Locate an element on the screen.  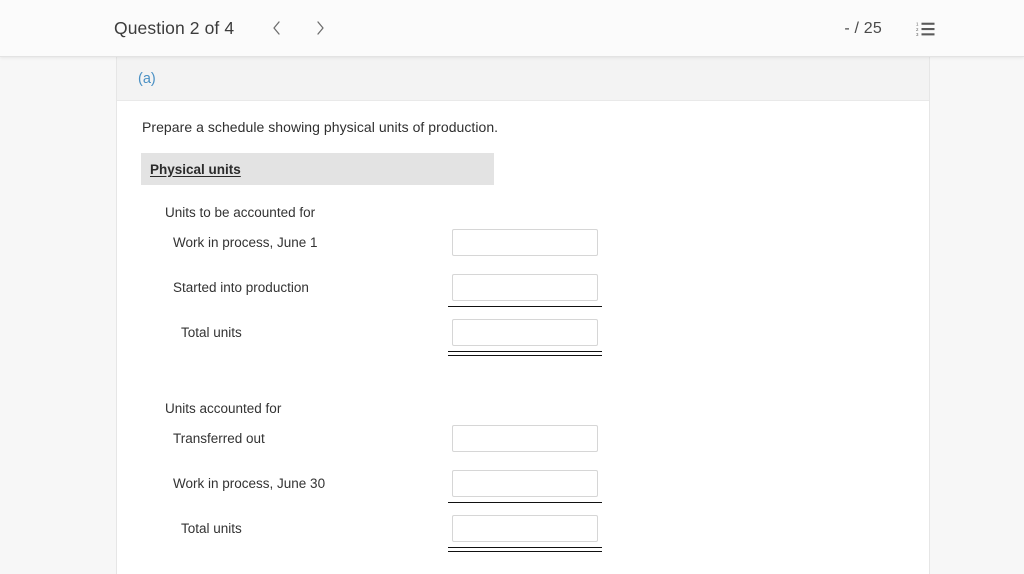
header-right-group: - / 25 1 2 3 is located at coordinates (934, 28).